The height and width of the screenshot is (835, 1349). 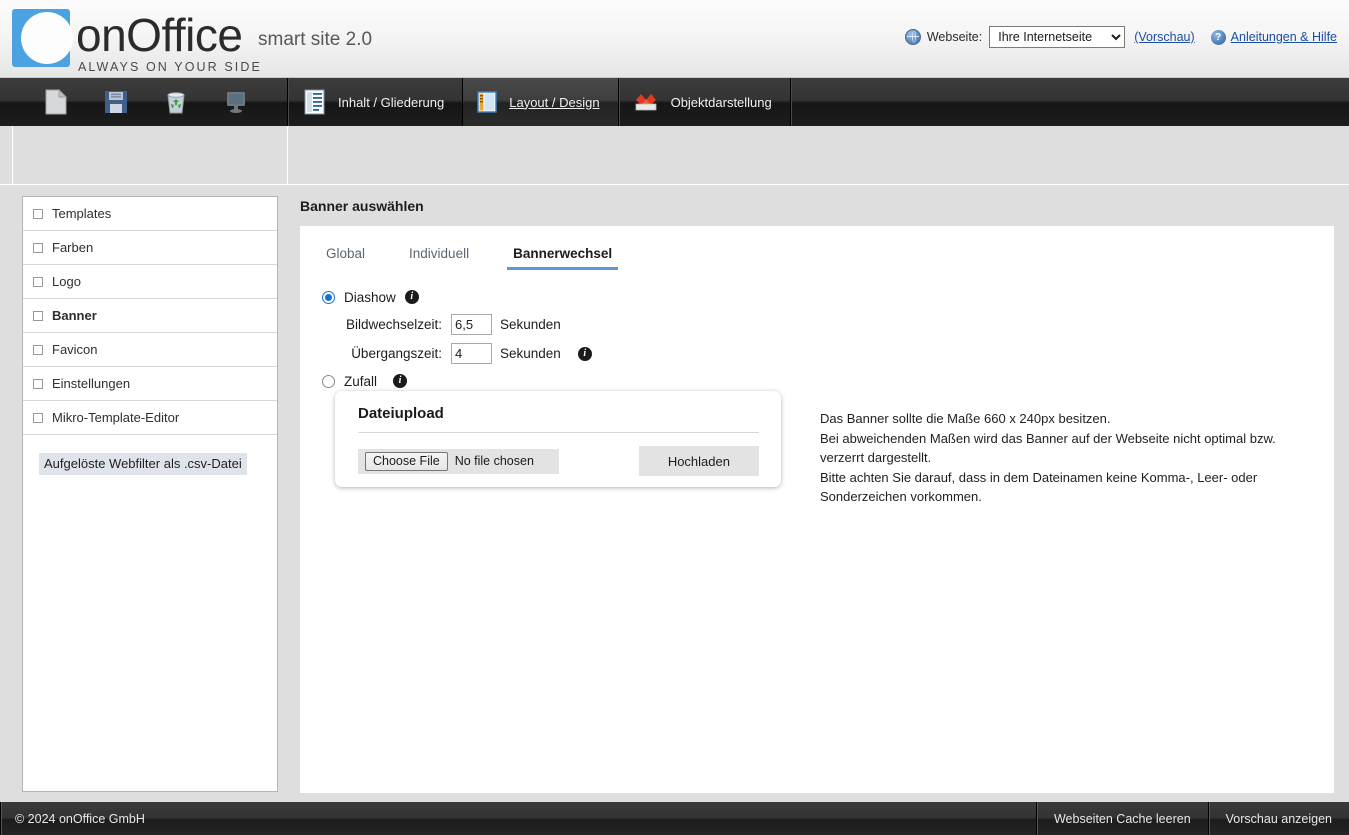 I want to click on monitor-preview-icon, so click(x=236, y=102).